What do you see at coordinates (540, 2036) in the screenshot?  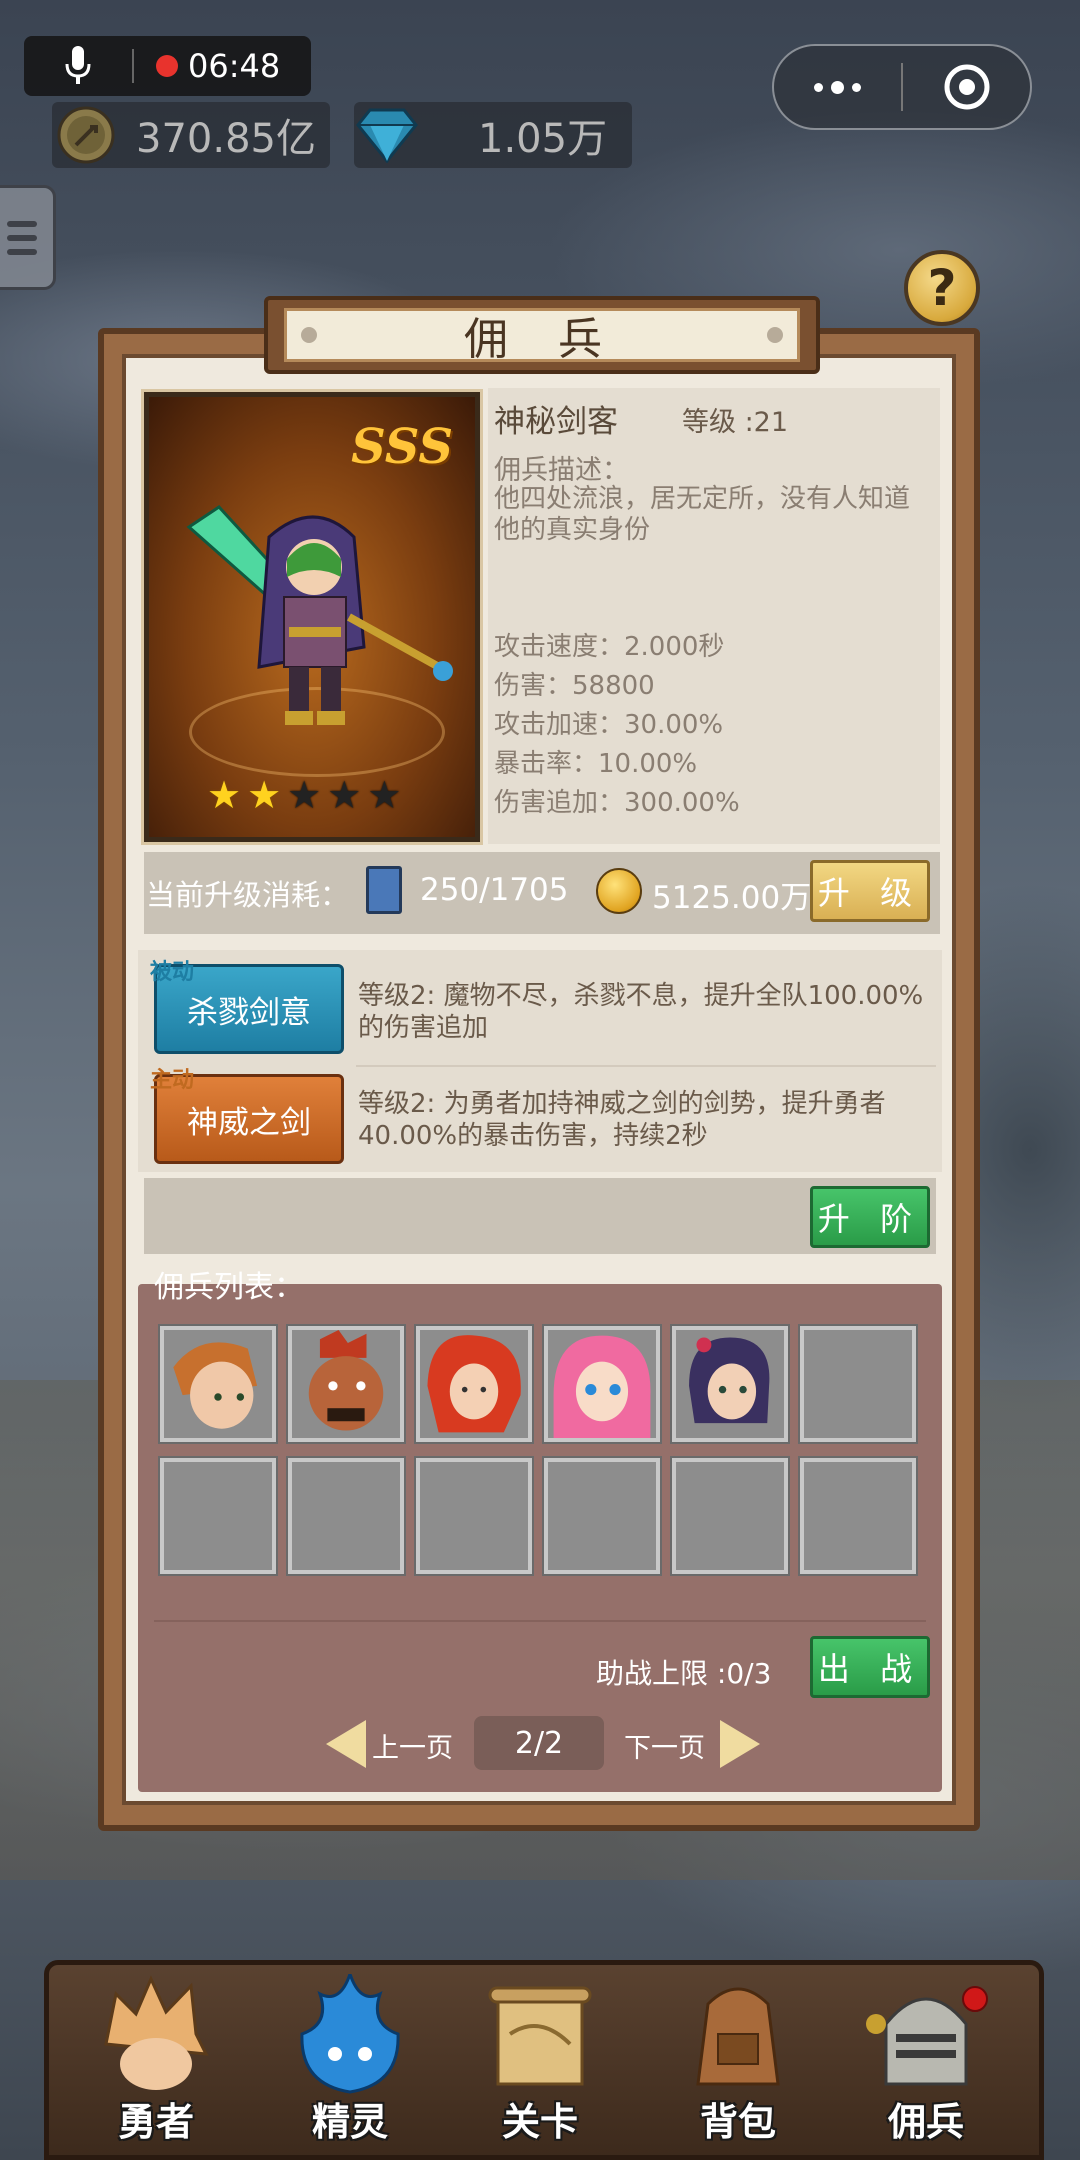 I see `map-scroll-icon` at bounding box center [540, 2036].